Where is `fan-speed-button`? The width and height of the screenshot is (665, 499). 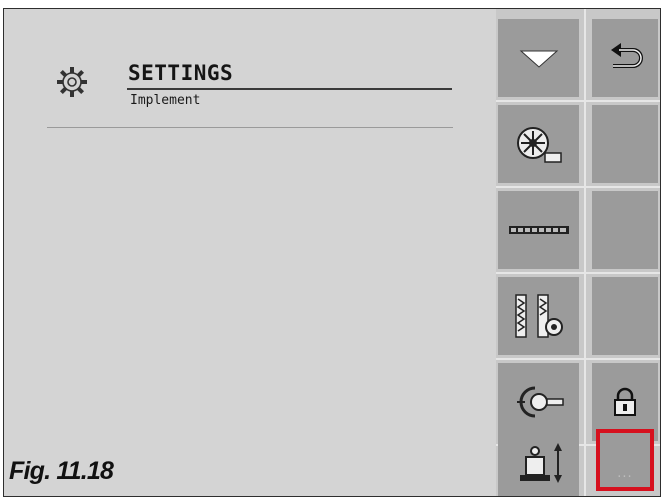 fan-speed-button is located at coordinates (538, 144).